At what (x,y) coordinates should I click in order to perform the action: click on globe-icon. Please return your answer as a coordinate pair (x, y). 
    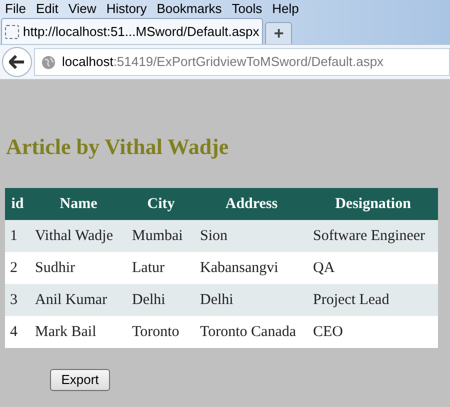
    Looking at the image, I should click on (48, 62).